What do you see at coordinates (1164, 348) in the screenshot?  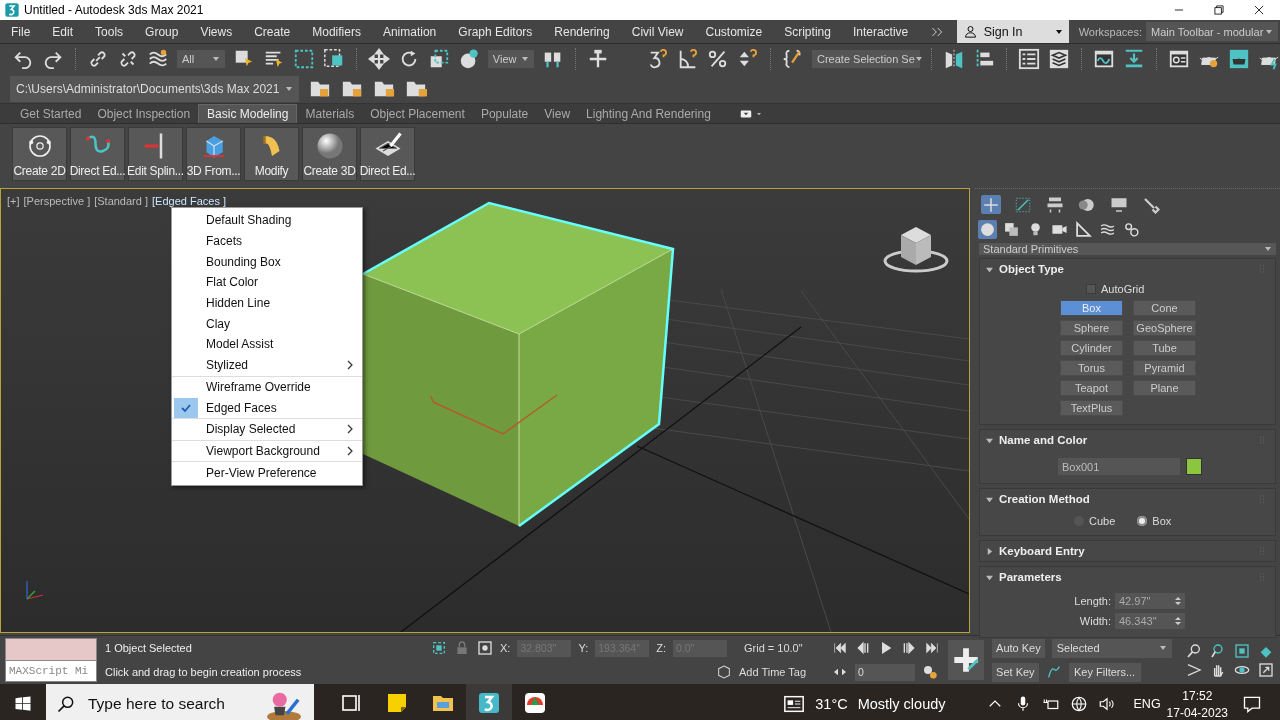 I see `primitive-button: Tube` at bounding box center [1164, 348].